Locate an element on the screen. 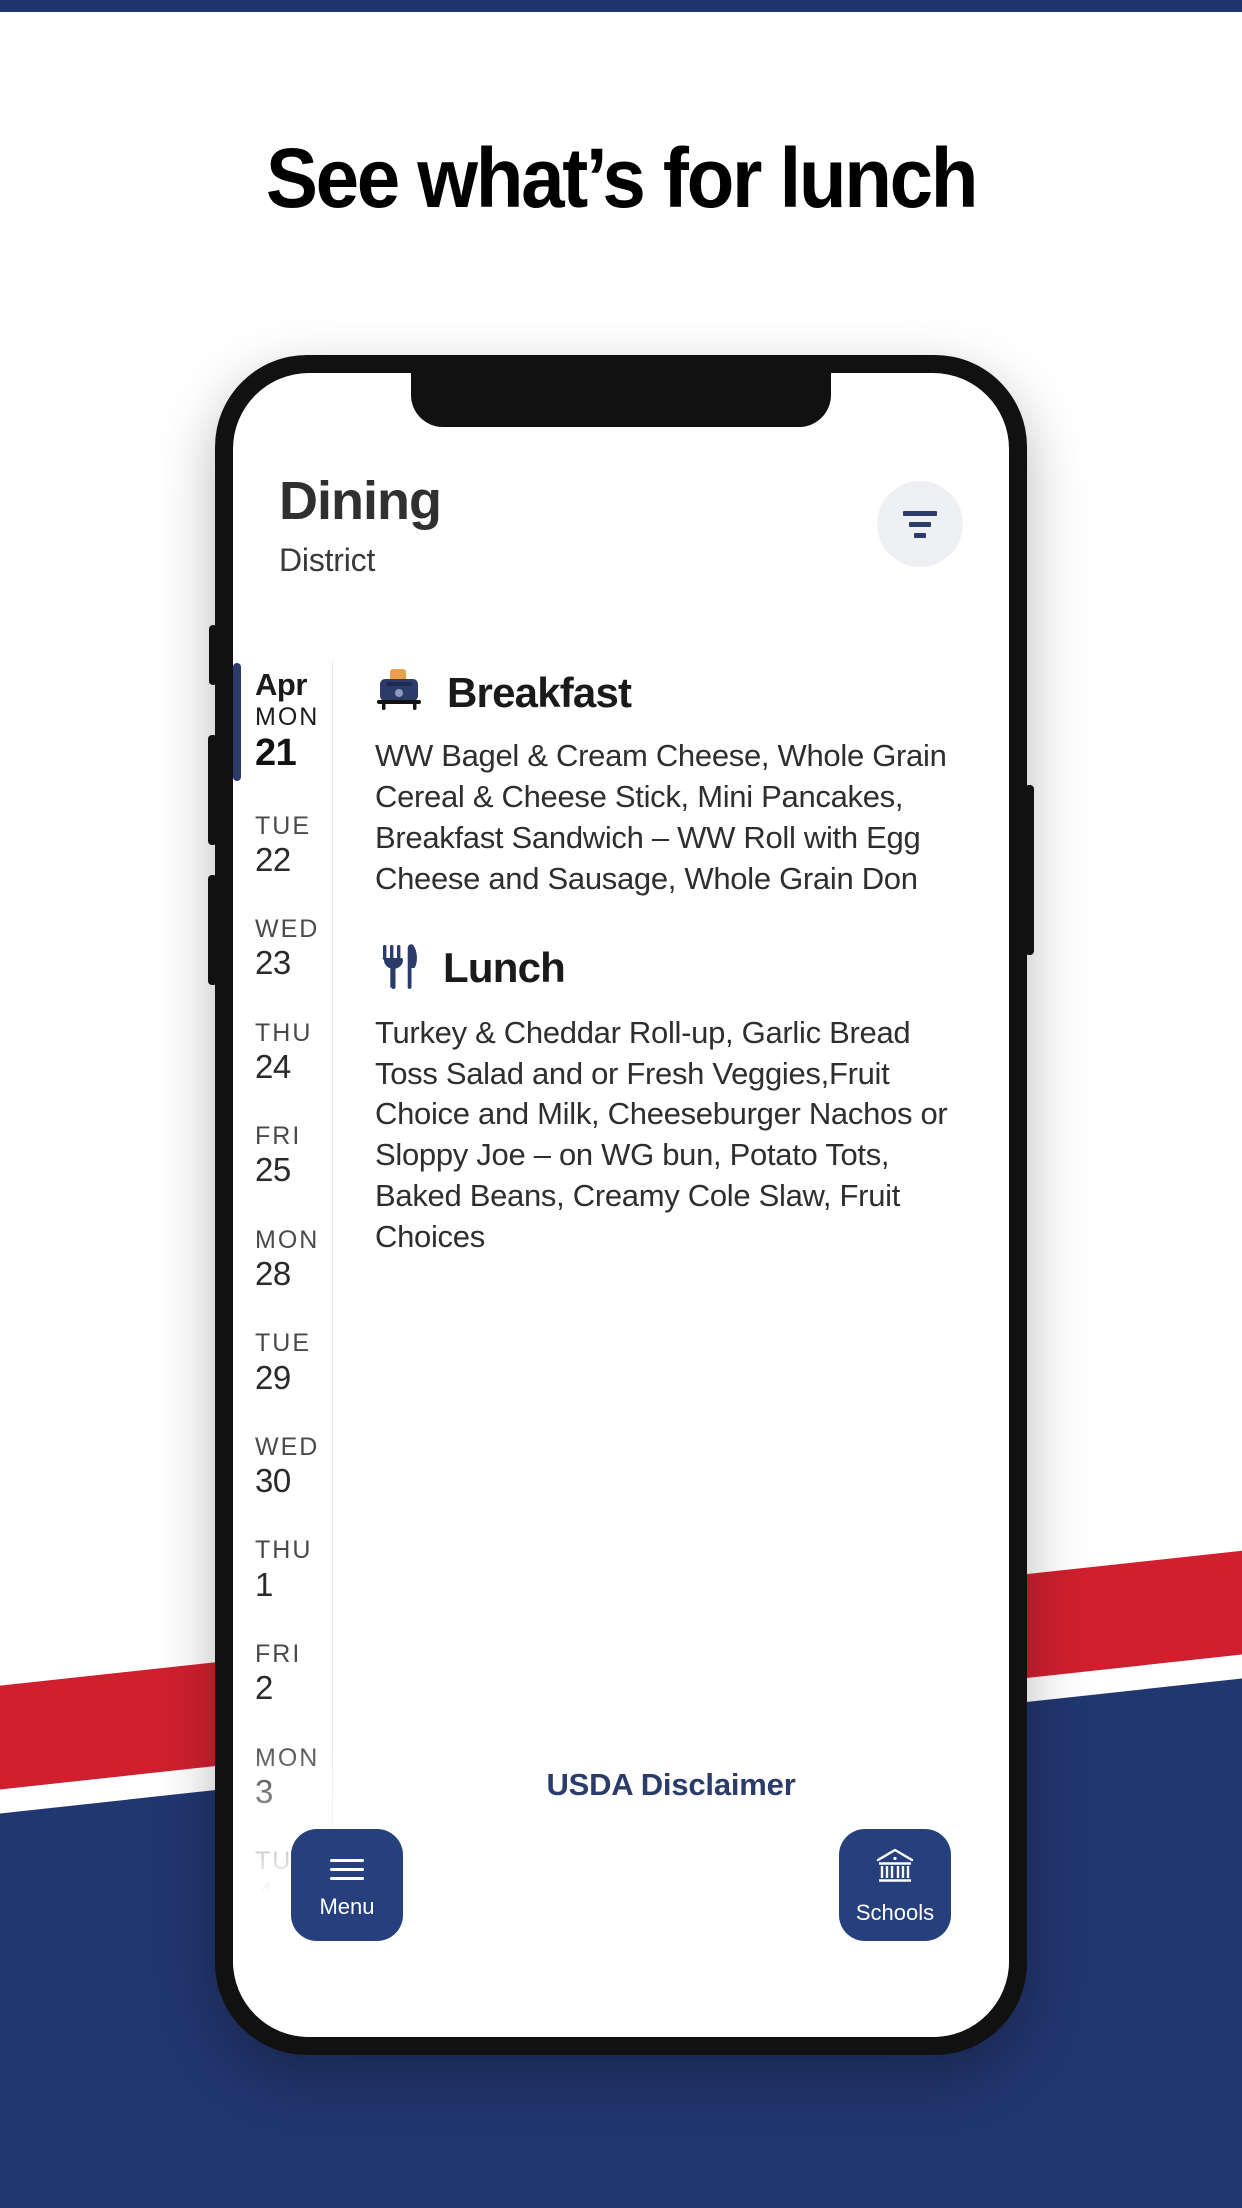 The width and height of the screenshot is (1242, 2208). date-item: WED 23 is located at coordinates (282, 948).